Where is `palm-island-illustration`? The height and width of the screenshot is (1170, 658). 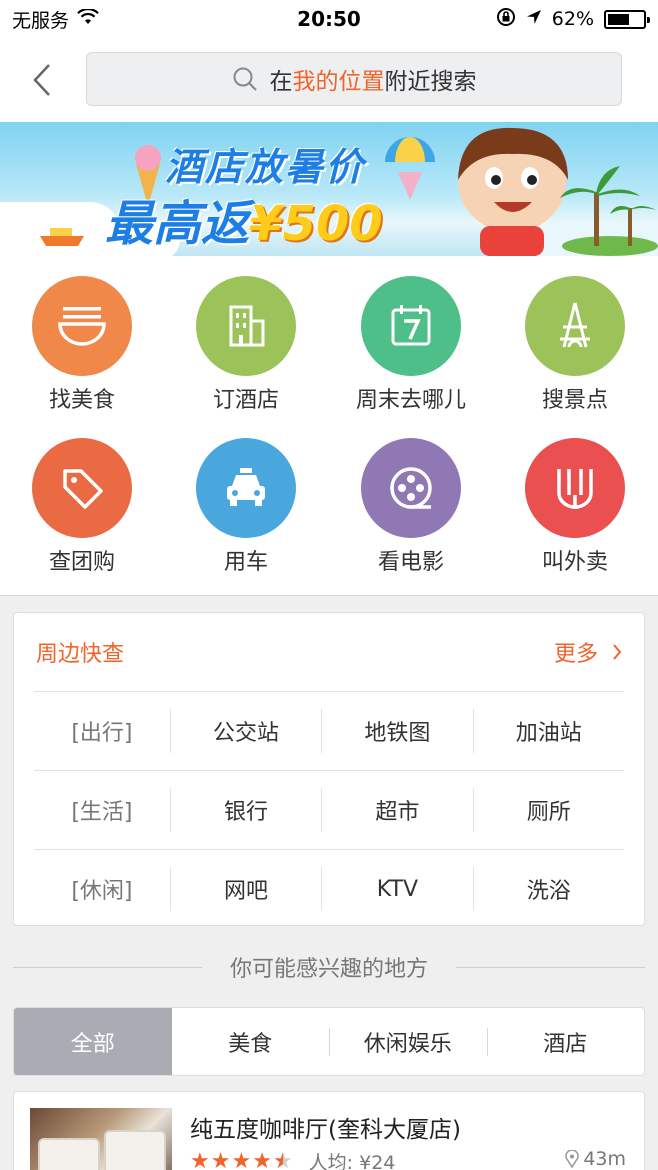
palm-island-illustration is located at coordinates (609, 211).